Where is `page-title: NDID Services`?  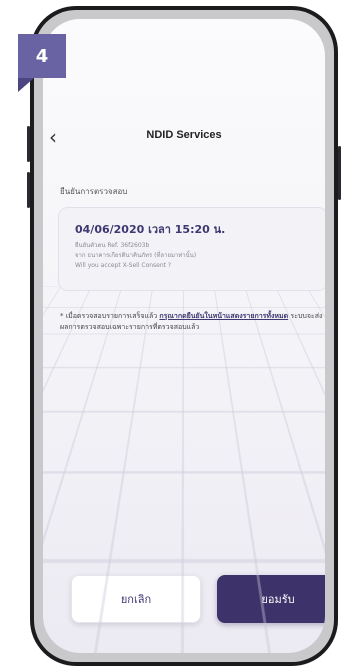
page-title: NDID Services is located at coordinates (184, 135).